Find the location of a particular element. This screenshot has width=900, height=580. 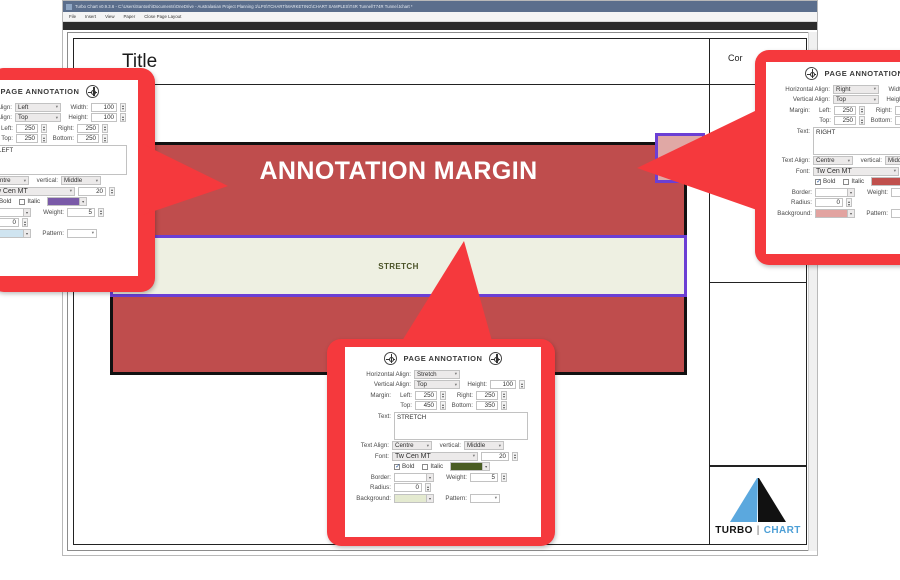

left-weight-stepper: ▴ ▾ is located at coordinates (101, 212).